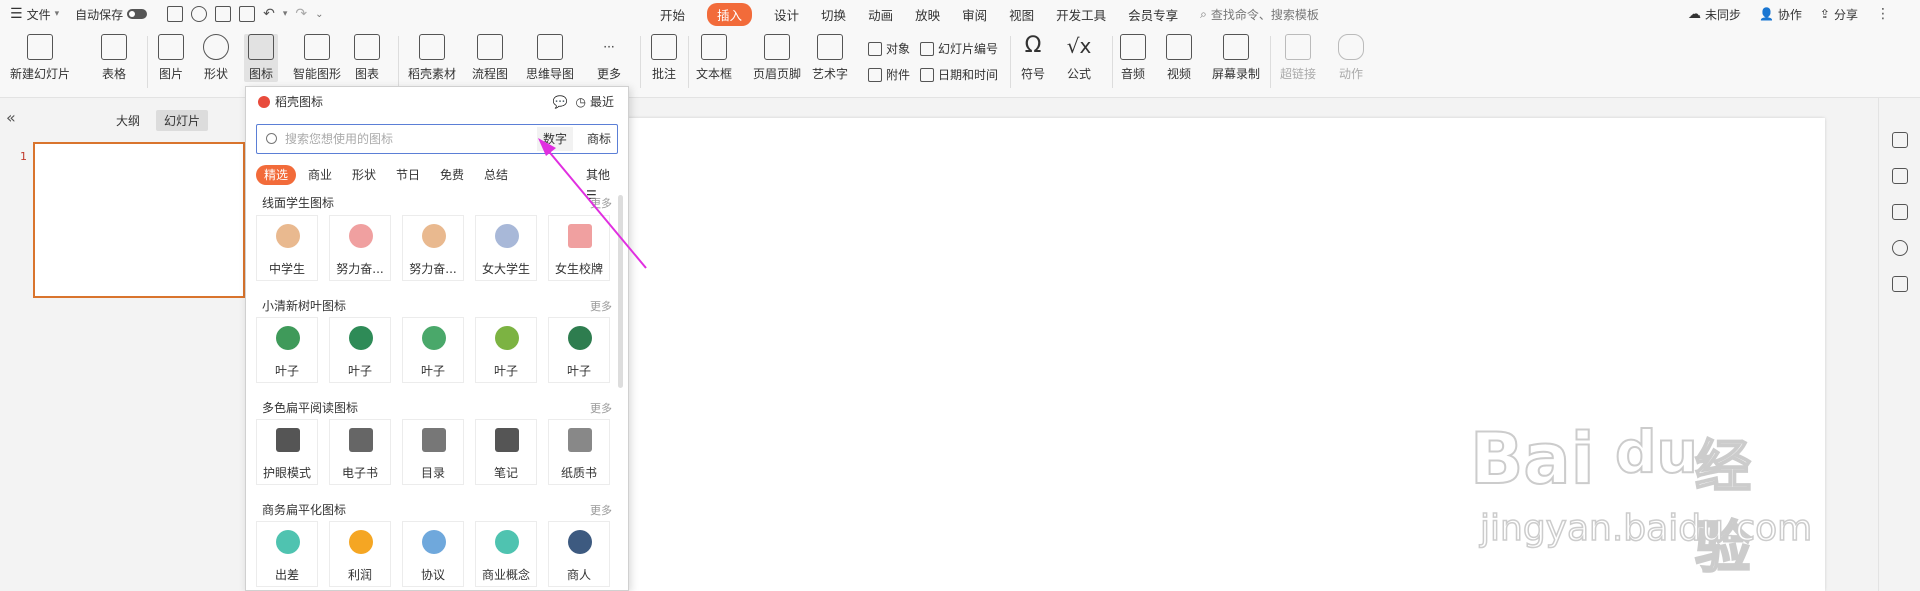  I want to click on other-categories-button: 其他 ☰, so click(602, 183).